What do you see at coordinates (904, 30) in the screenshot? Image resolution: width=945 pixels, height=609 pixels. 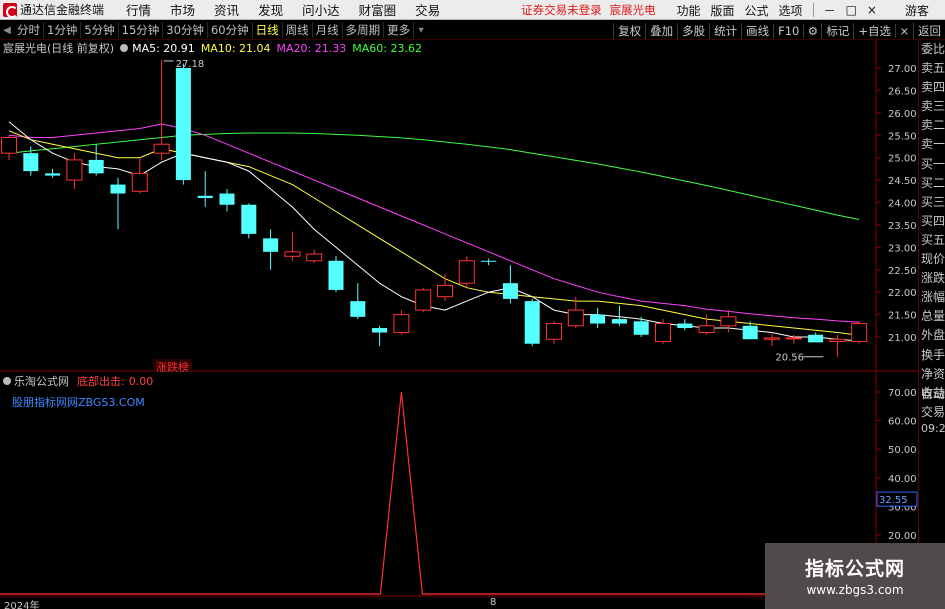 I see `toolbar-close-icon: ×` at bounding box center [904, 30].